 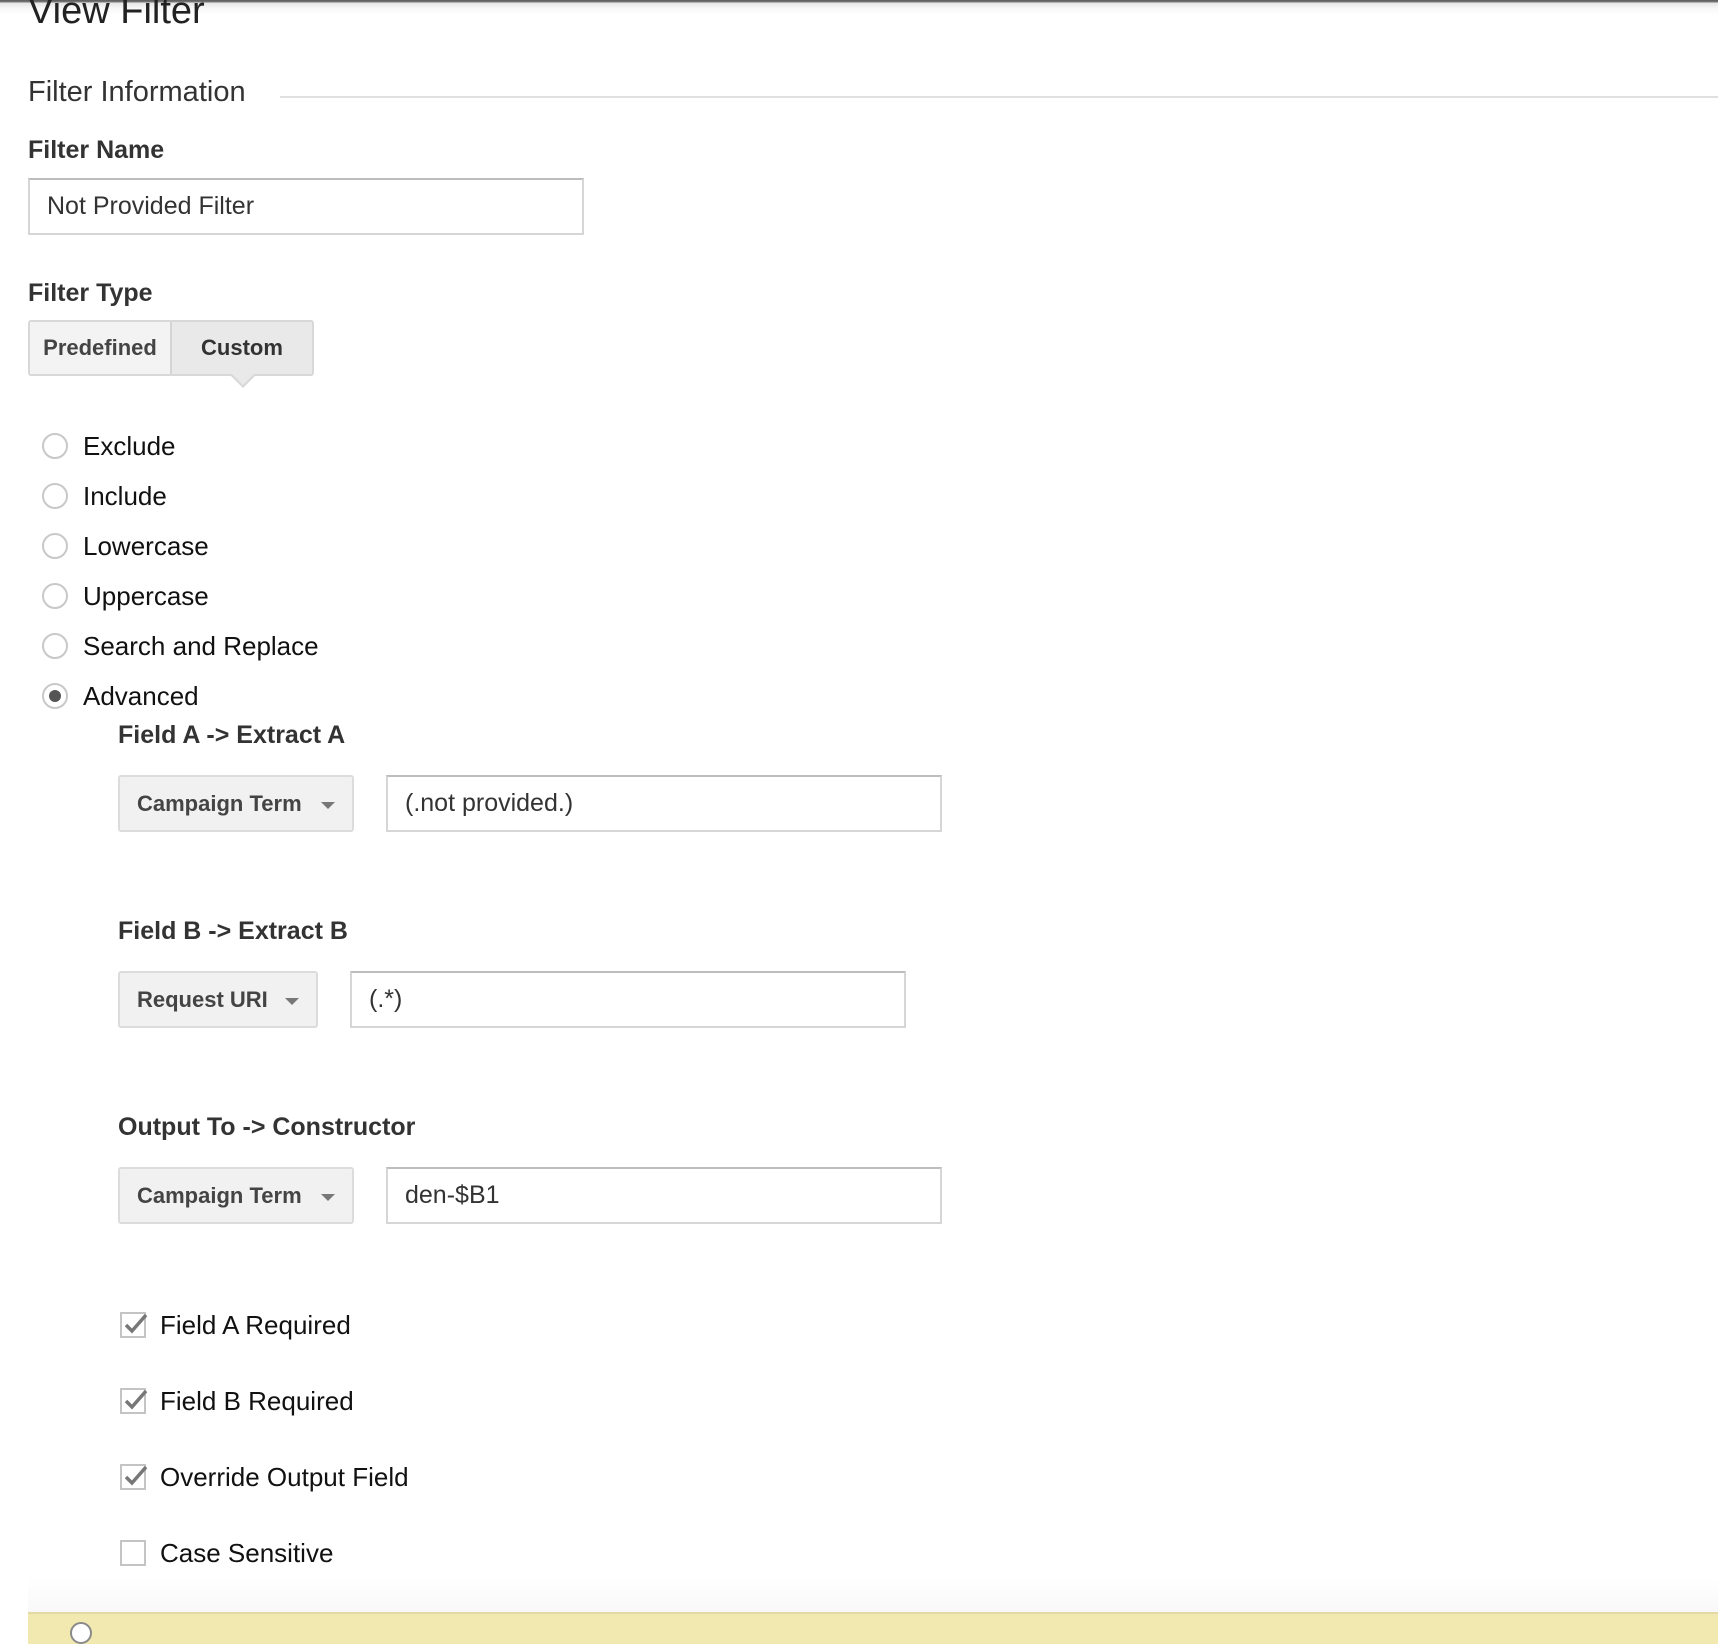 What do you see at coordinates (873, 1596) in the screenshot?
I see `bottom-fade` at bounding box center [873, 1596].